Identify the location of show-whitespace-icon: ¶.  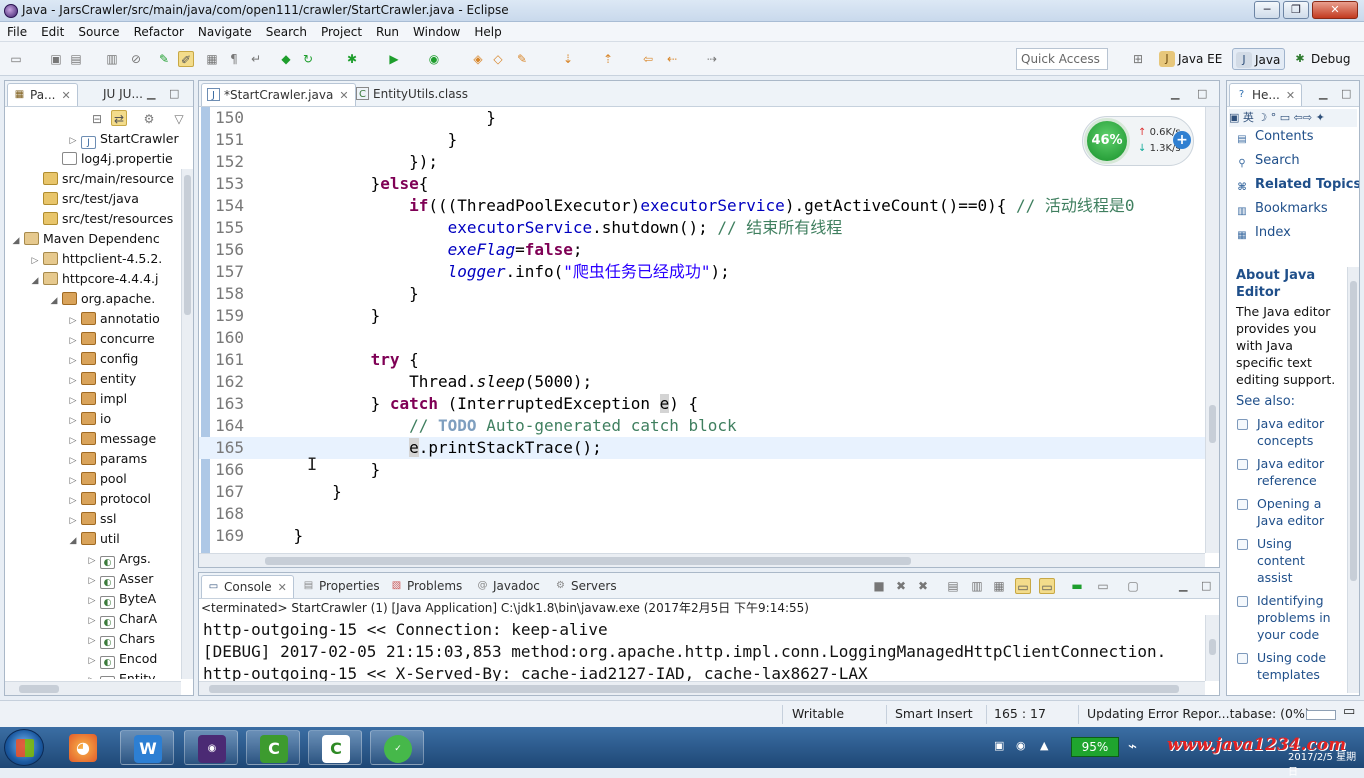
(234, 59).